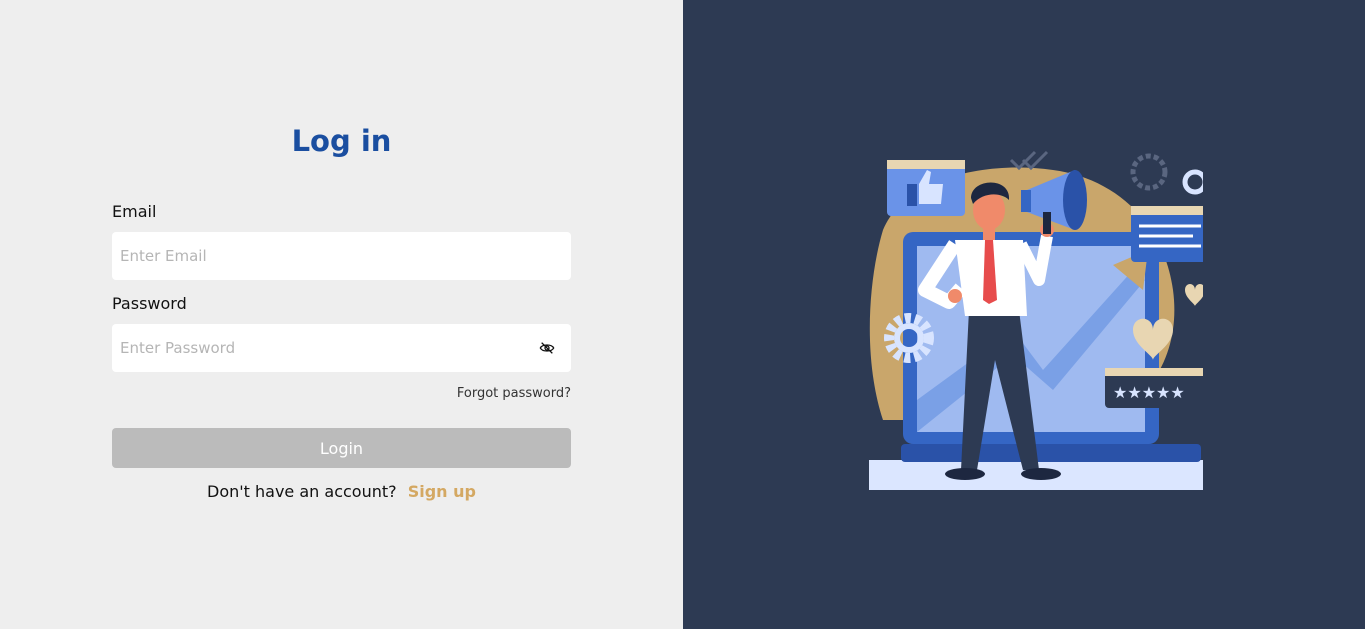 This screenshot has width=1365, height=629. What do you see at coordinates (547, 348) in the screenshot?
I see `eye-off-icon` at bounding box center [547, 348].